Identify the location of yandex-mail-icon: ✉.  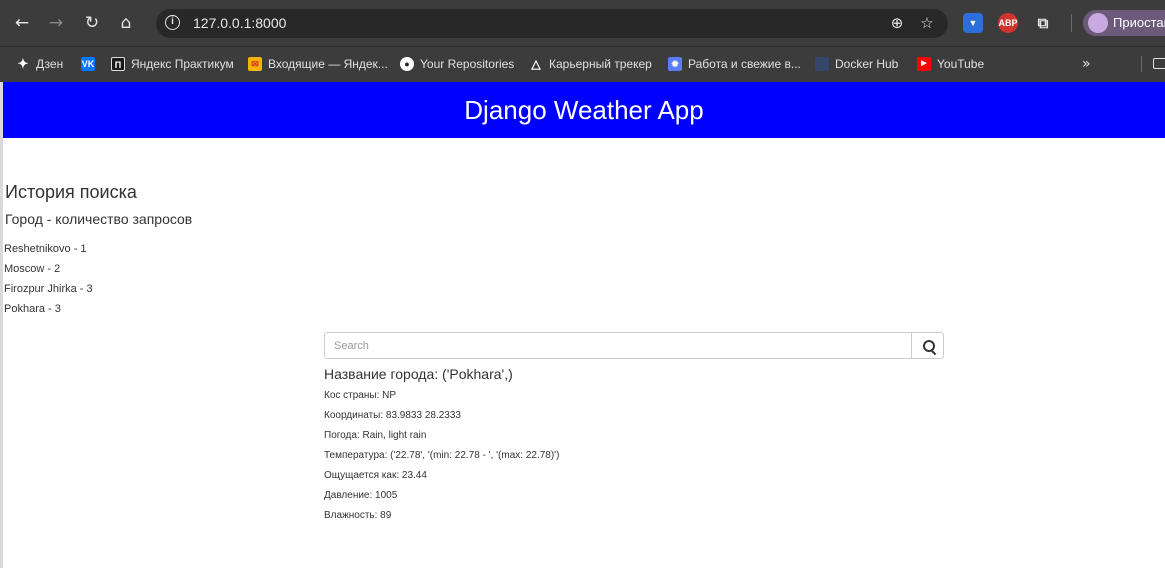
(255, 63).